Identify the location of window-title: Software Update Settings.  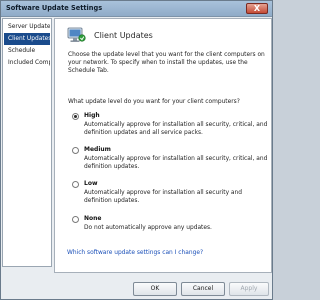
(54, 8).